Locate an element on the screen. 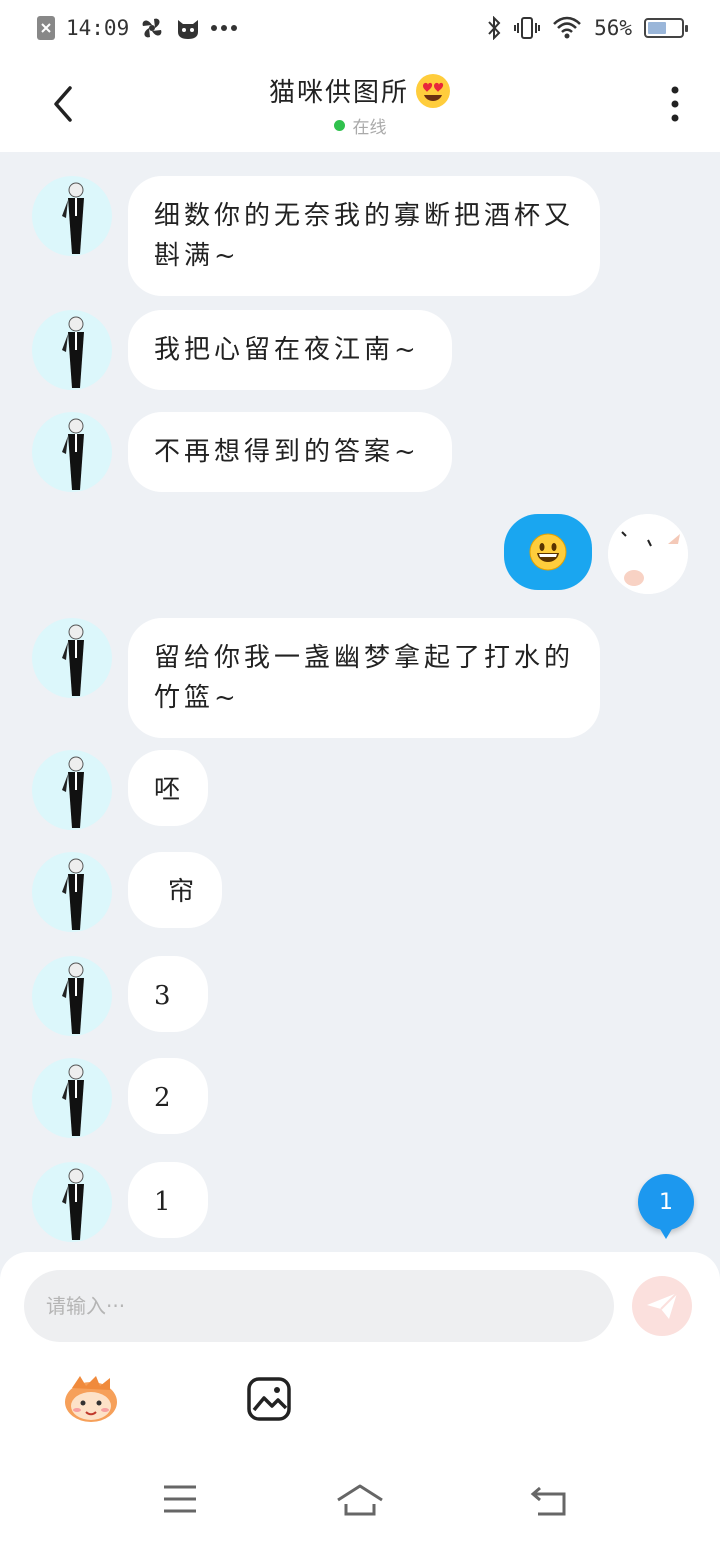 Image resolution: width=720 pixels, height=1544 pixels. online-dot-icon is located at coordinates (339, 125).